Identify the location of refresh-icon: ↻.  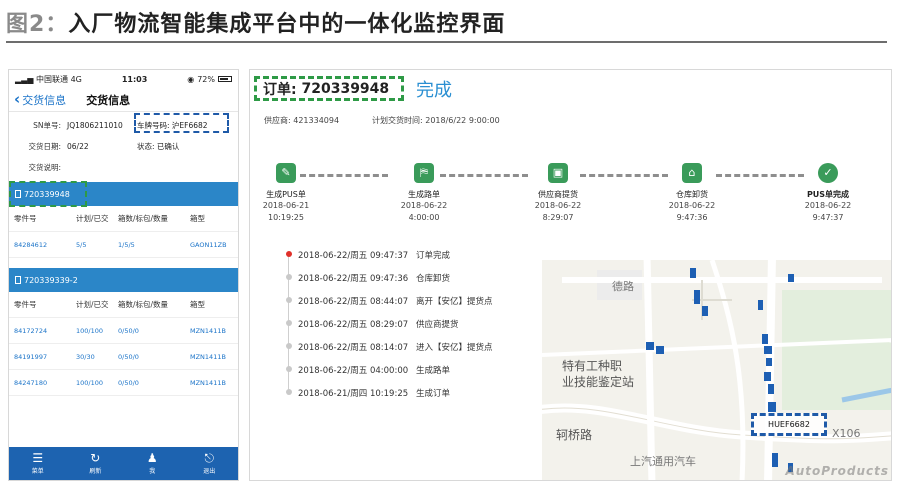
(95, 458).